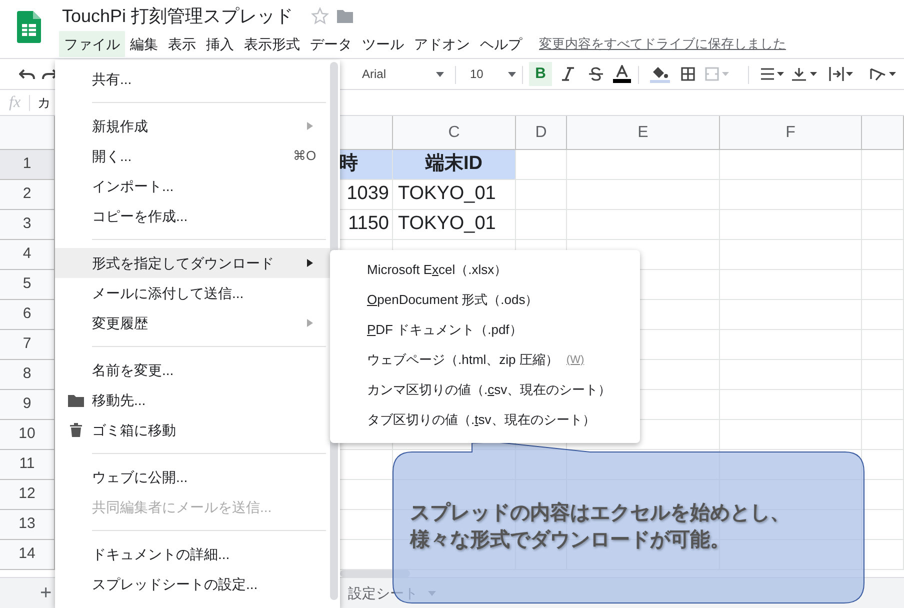  Describe the element at coordinates (27, 525) in the screenshot. I see `row-header: 13` at that location.